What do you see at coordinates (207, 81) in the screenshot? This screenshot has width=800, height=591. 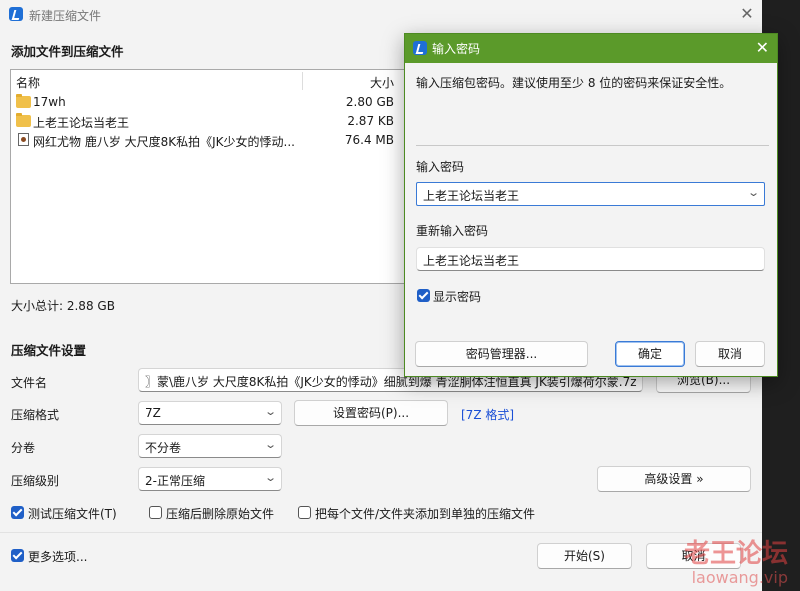 I see `list-header: 名称 大小` at bounding box center [207, 81].